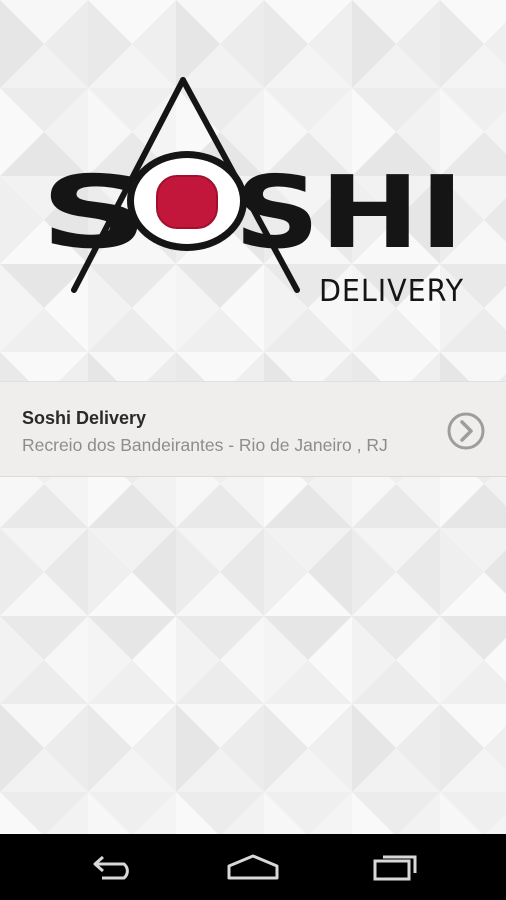 The width and height of the screenshot is (506, 900). Describe the element at coordinates (187, 201) in the screenshot. I see `sushi-roll-icon` at that location.